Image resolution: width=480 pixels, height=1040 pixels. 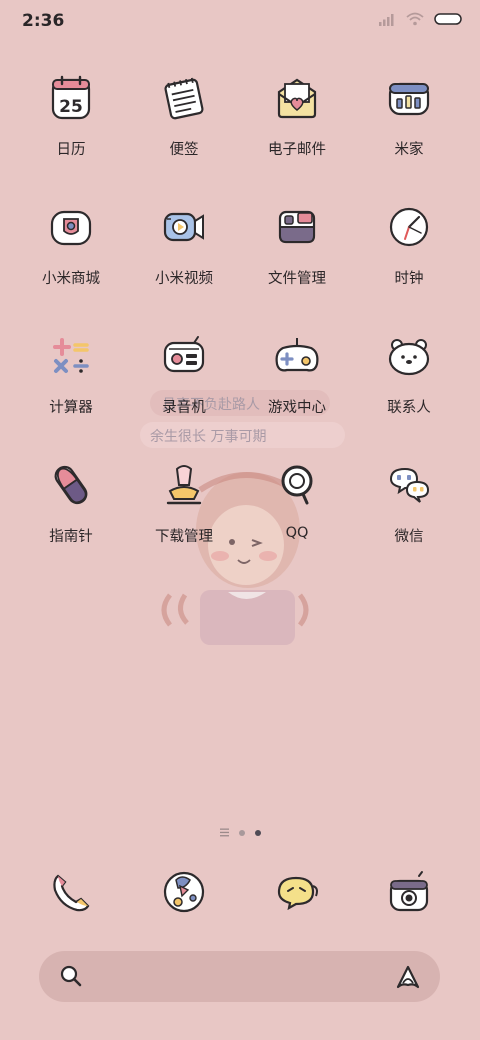 I want to click on app-label: 米家, so click(x=409, y=150).